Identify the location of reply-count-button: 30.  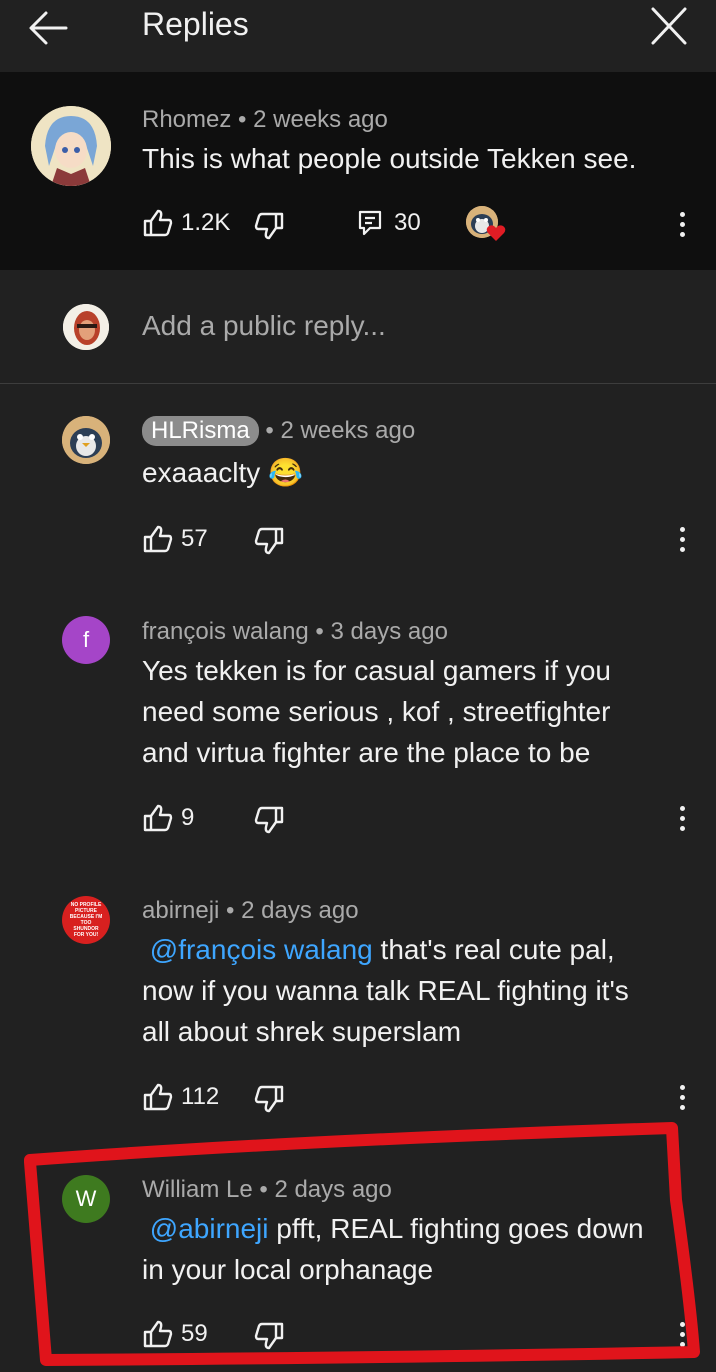
(389, 223).